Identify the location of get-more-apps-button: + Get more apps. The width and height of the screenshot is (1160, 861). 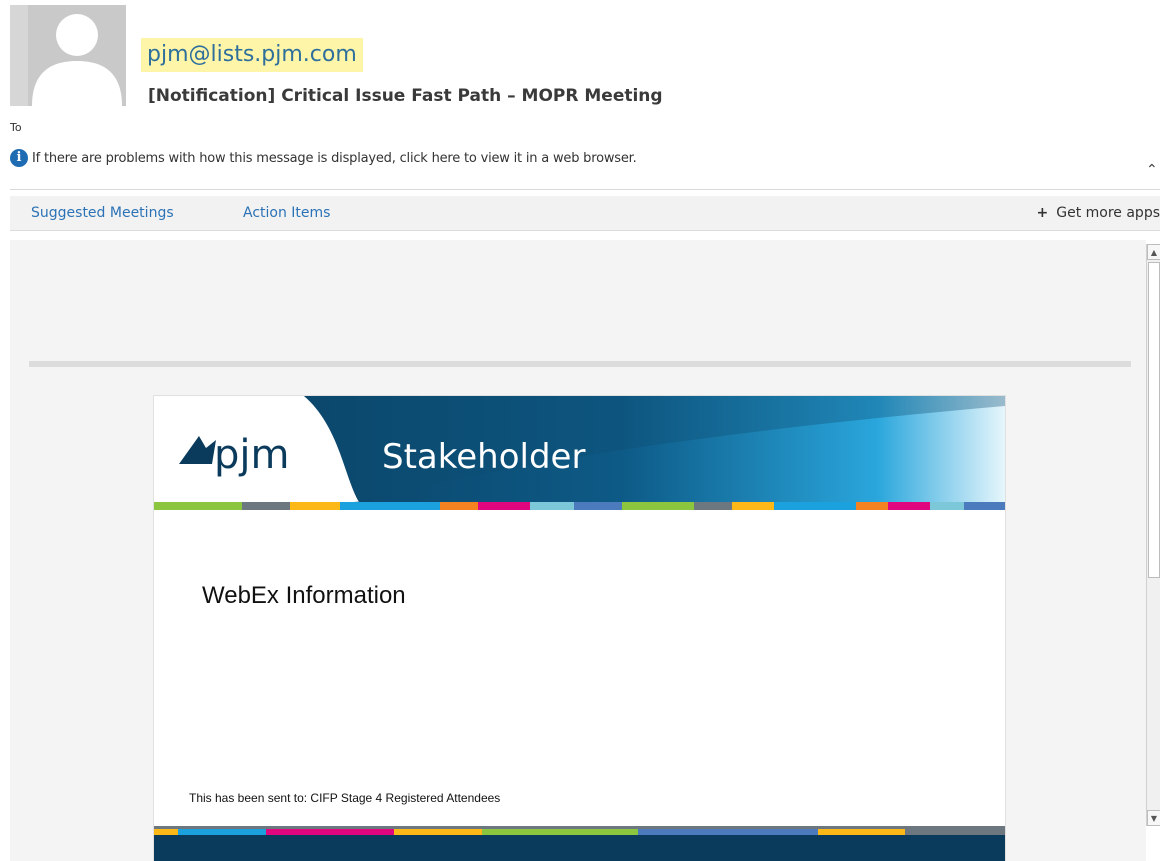
(1098, 213).